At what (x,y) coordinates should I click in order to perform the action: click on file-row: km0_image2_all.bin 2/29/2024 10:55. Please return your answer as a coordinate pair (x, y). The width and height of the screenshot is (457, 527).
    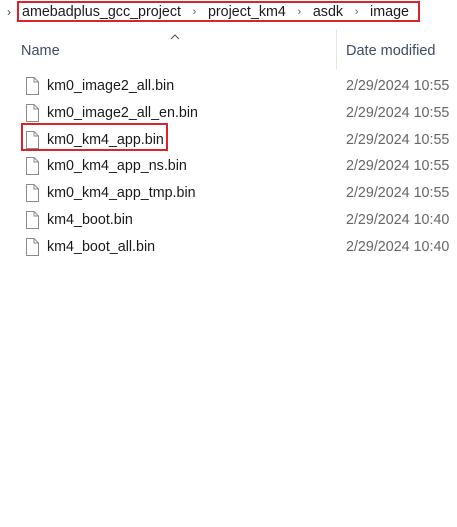
    Looking at the image, I should click on (228, 87).